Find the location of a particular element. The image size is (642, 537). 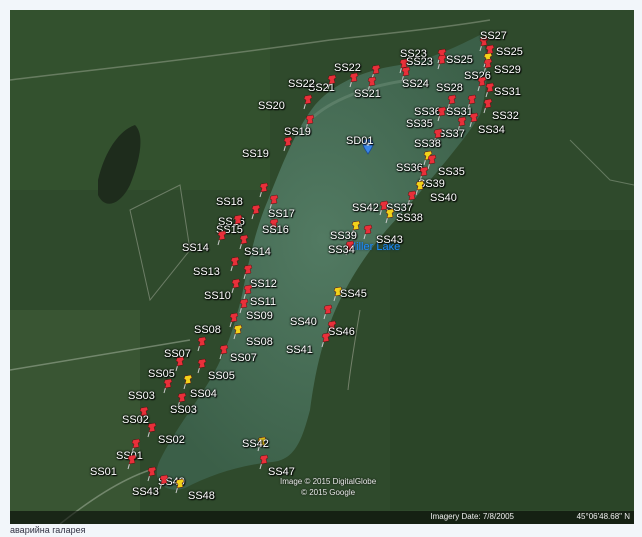

marker-label: SS28 is located at coordinates (449, 88).